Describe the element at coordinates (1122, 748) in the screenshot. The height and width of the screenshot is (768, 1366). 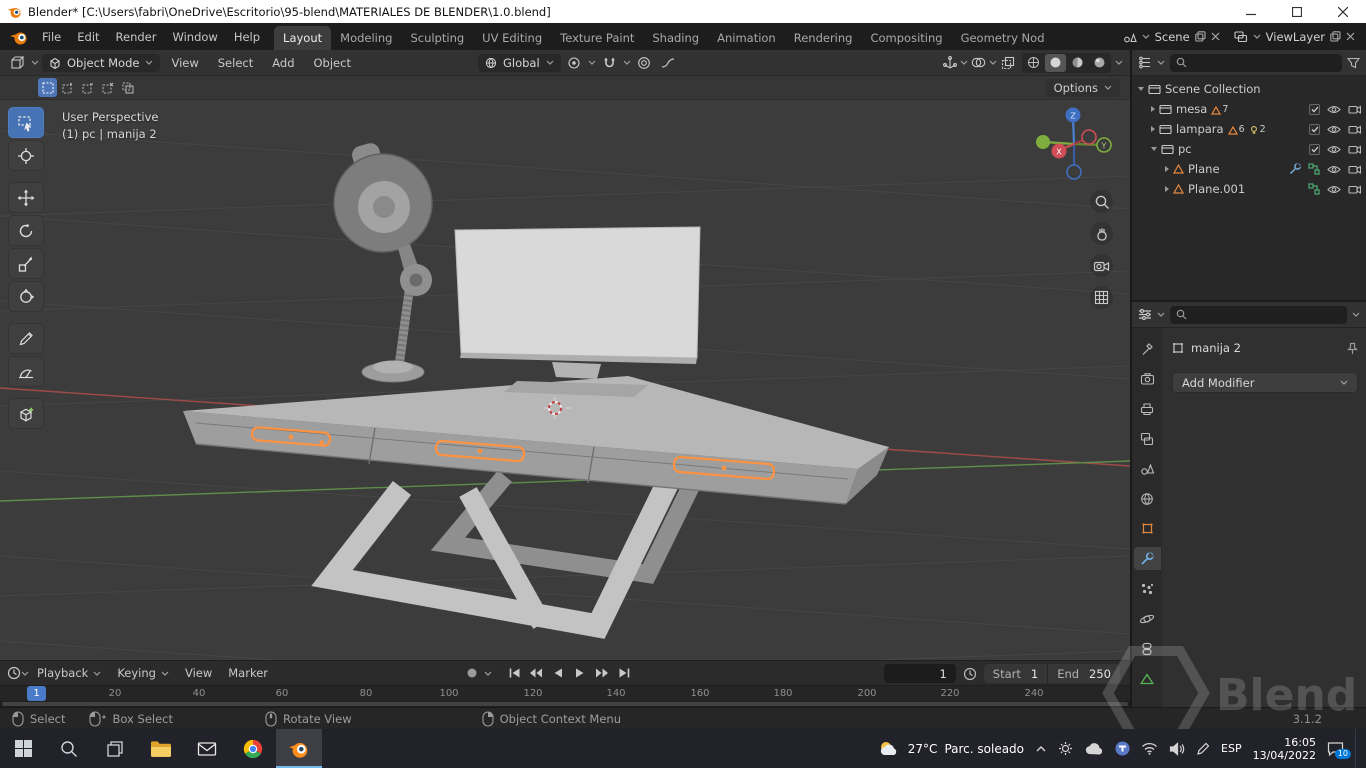
I see `teams-icon` at that location.